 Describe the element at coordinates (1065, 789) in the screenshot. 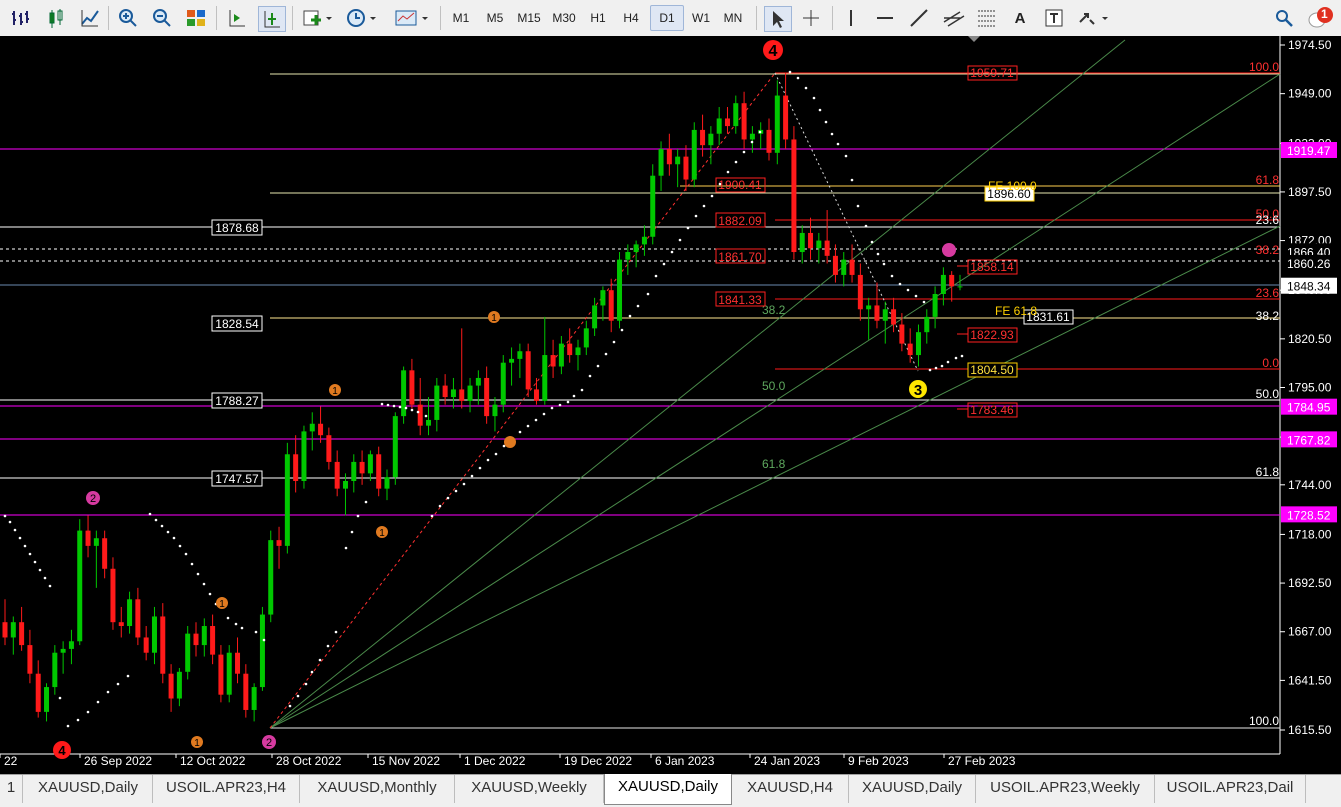

I see `chart-tab-8: USOIL.APR23,Weekly` at that location.